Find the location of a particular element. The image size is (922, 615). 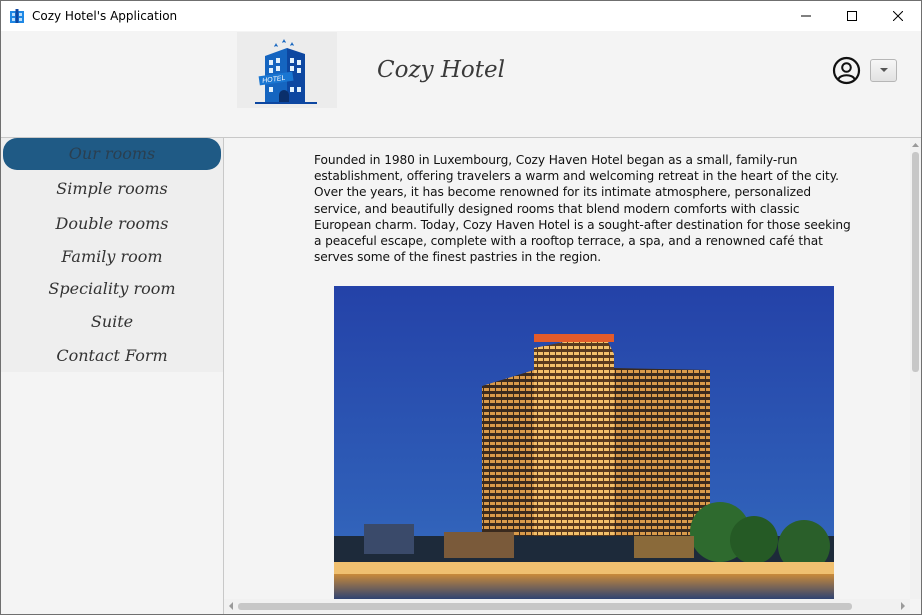

nav-item-speciality-room: Speciality room is located at coordinates (112, 289).